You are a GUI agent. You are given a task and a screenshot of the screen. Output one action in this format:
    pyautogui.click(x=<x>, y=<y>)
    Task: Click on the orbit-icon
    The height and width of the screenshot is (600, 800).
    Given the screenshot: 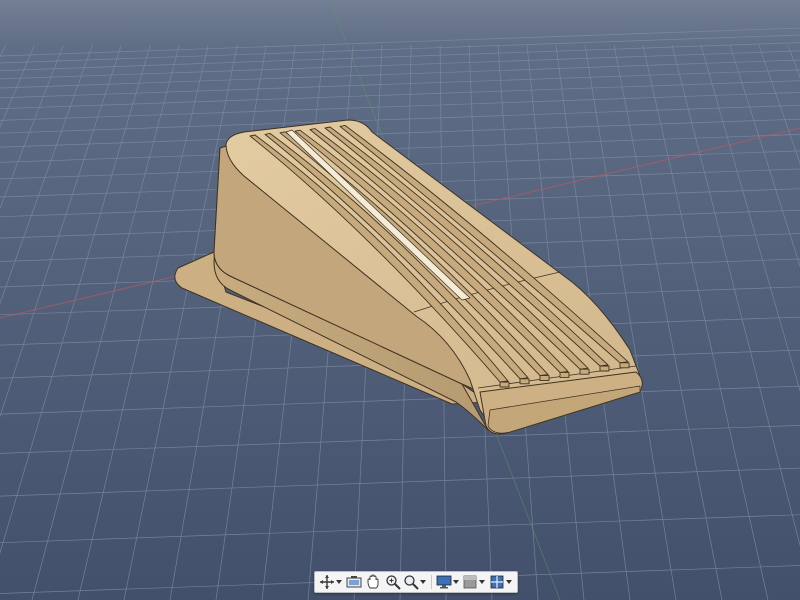 What is the action you would take?
    pyautogui.click(x=326, y=582)
    